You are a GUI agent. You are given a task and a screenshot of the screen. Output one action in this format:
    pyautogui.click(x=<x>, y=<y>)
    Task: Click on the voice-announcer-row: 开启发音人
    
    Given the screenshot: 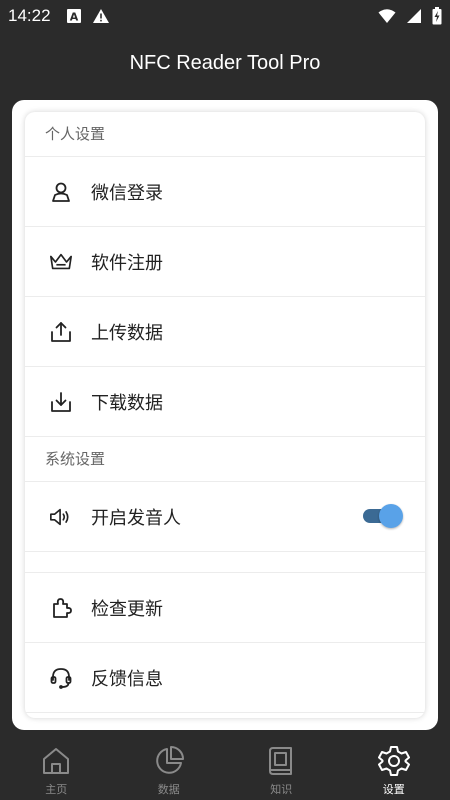 What is the action you would take?
    pyautogui.click(x=225, y=517)
    